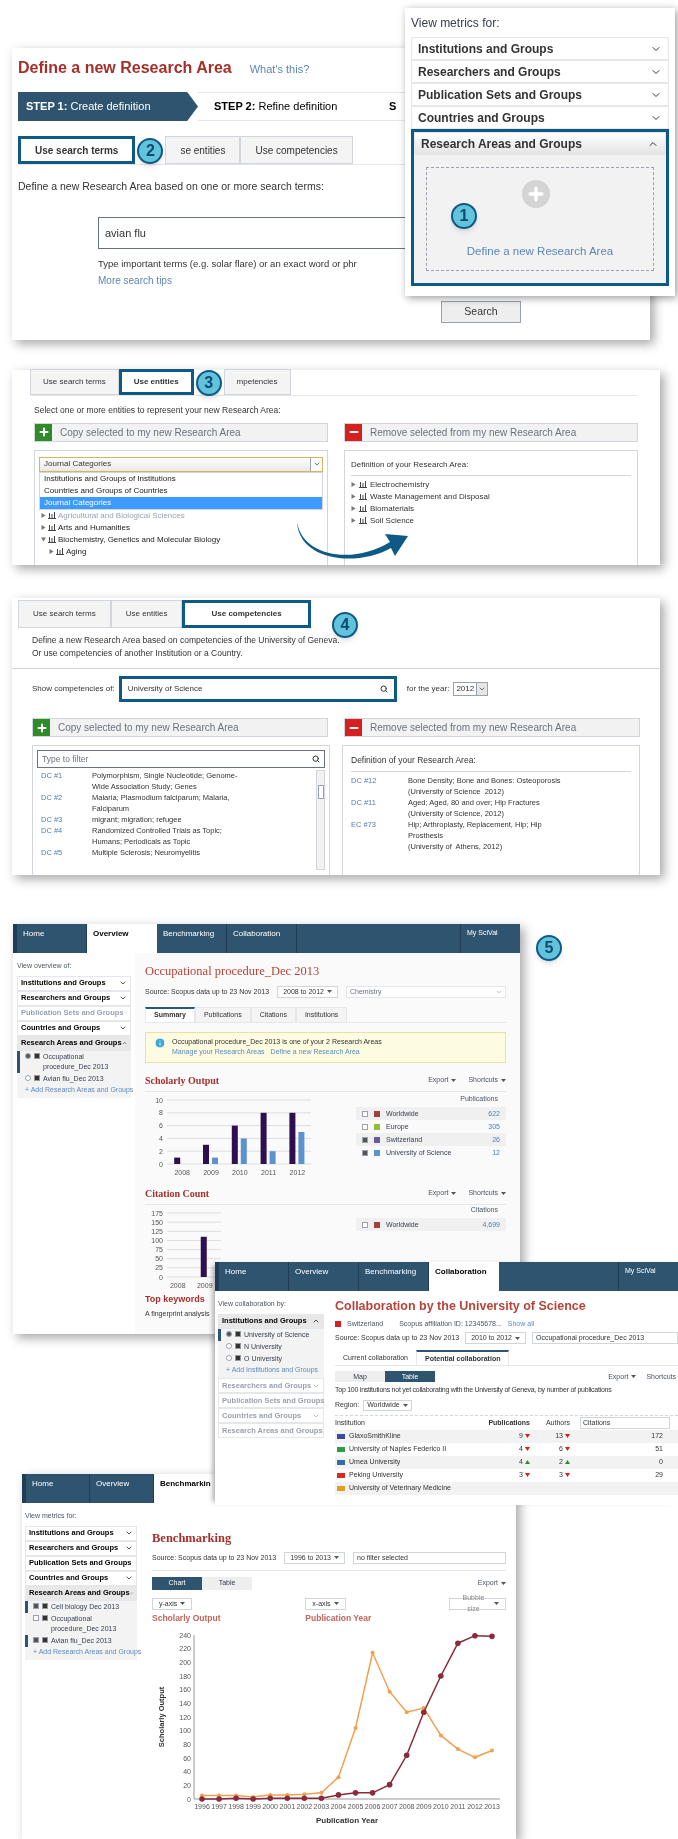  What do you see at coordinates (135, 280) in the screenshot?
I see `tips-link: More search tips` at bounding box center [135, 280].